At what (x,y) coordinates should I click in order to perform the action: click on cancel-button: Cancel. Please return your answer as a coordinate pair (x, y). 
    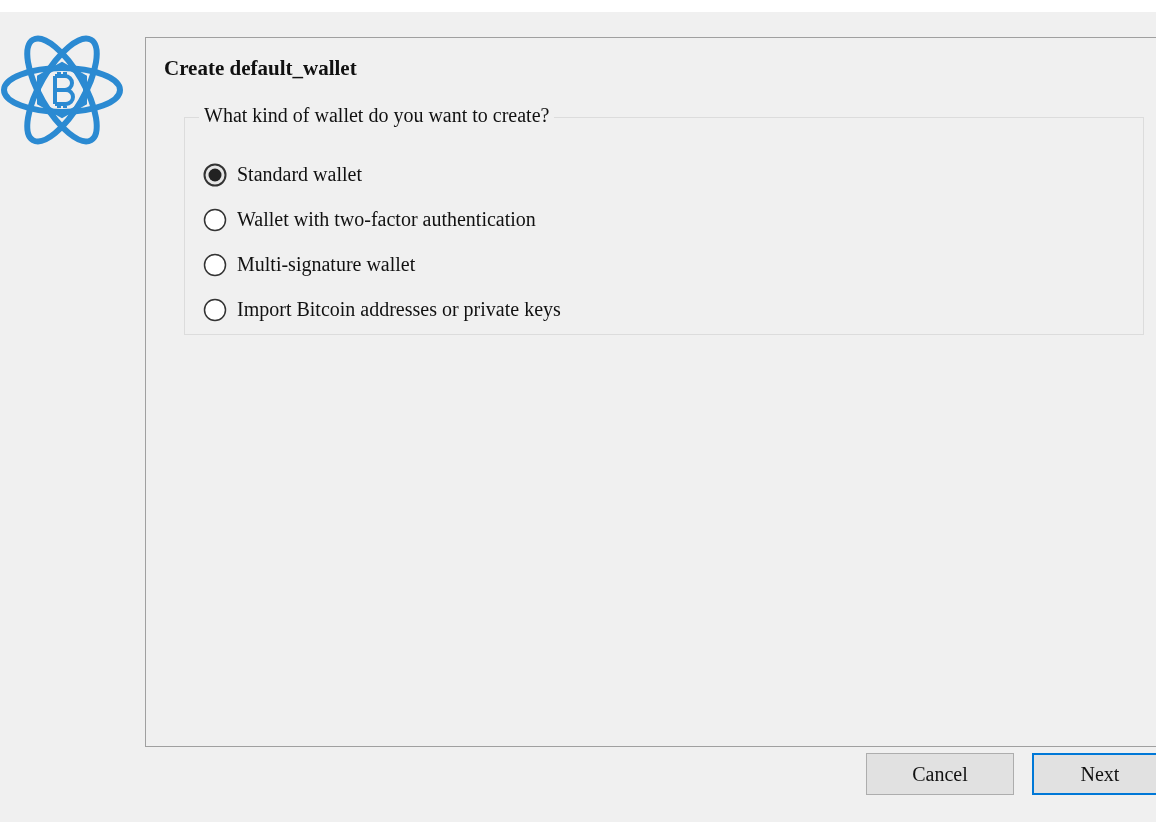
    Looking at the image, I should click on (940, 774).